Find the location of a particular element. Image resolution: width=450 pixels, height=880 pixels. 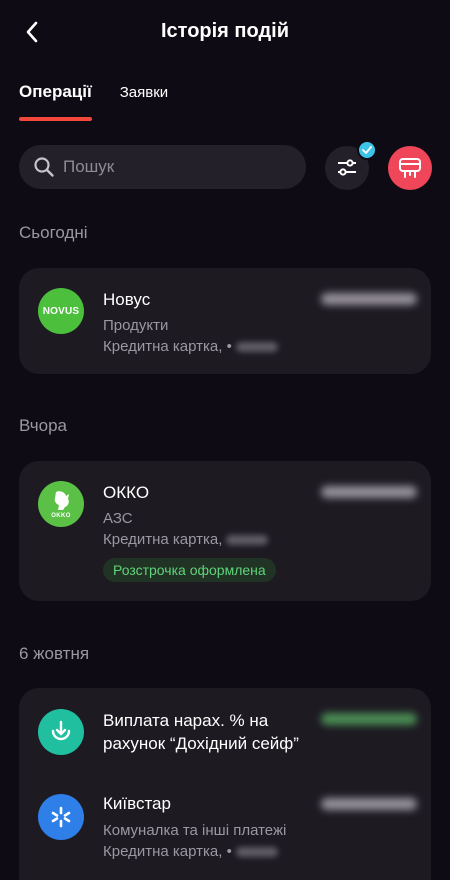

kyivstar-icon is located at coordinates (61, 817).